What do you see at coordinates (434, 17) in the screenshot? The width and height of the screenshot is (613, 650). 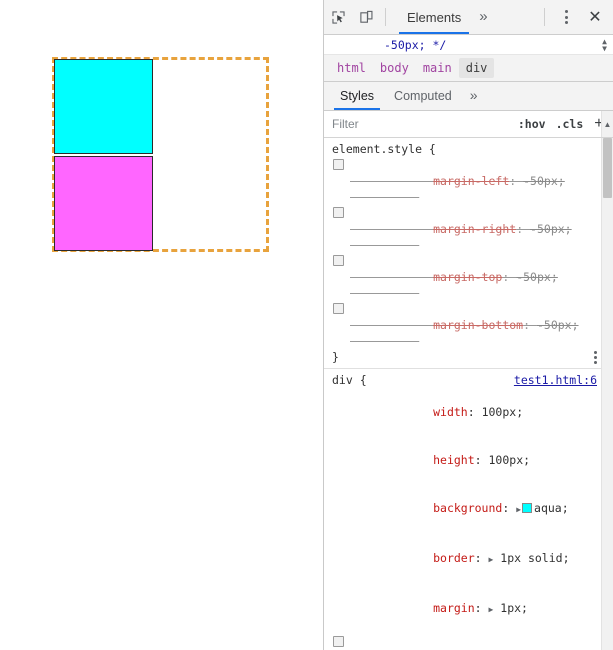 I see `tab-elements: Elements` at bounding box center [434, 17].